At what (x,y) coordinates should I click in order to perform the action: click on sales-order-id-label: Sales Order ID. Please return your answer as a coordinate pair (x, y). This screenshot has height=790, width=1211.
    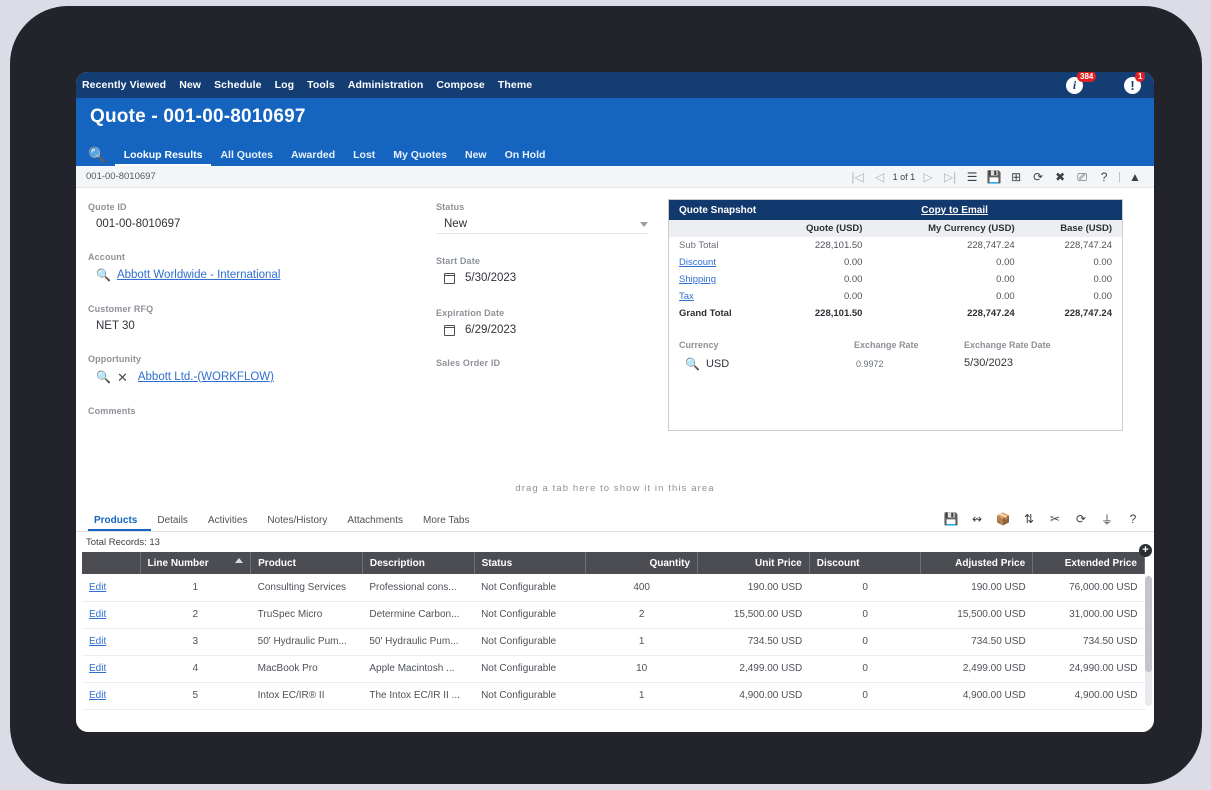
    Looking at the image, I should click on (468, 363).